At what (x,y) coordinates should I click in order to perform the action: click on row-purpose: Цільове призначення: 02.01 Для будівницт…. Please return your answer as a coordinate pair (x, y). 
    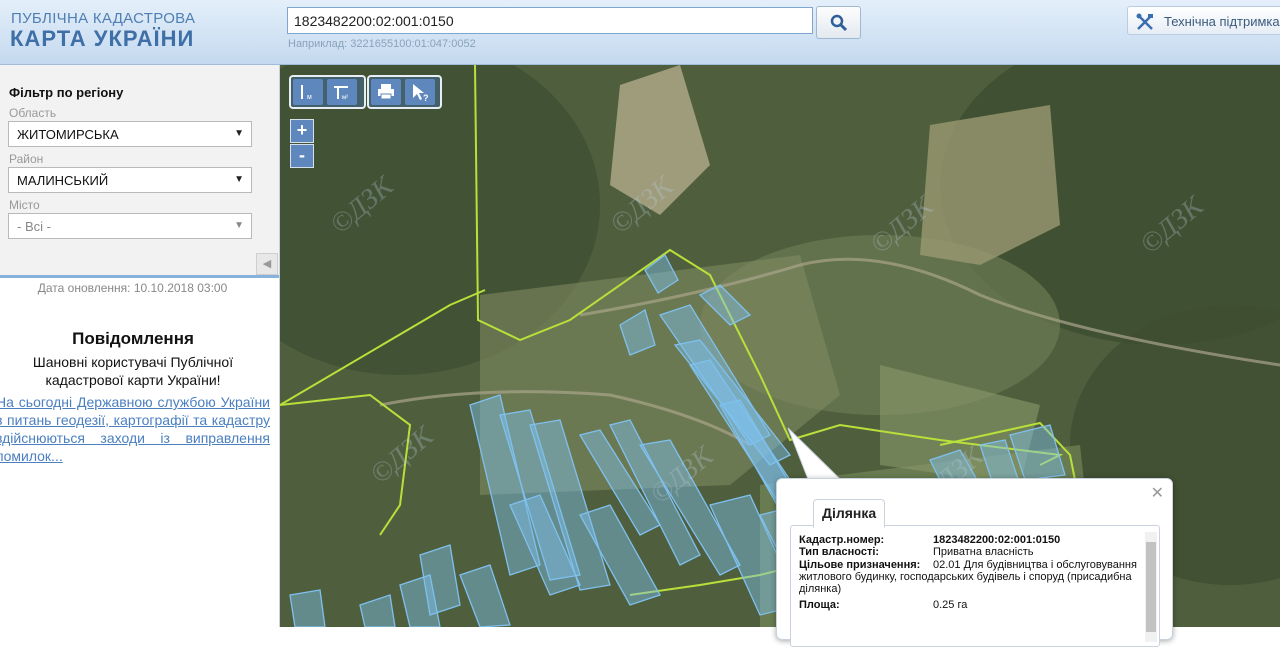
    Looking at the image, I should click on (974, 579).